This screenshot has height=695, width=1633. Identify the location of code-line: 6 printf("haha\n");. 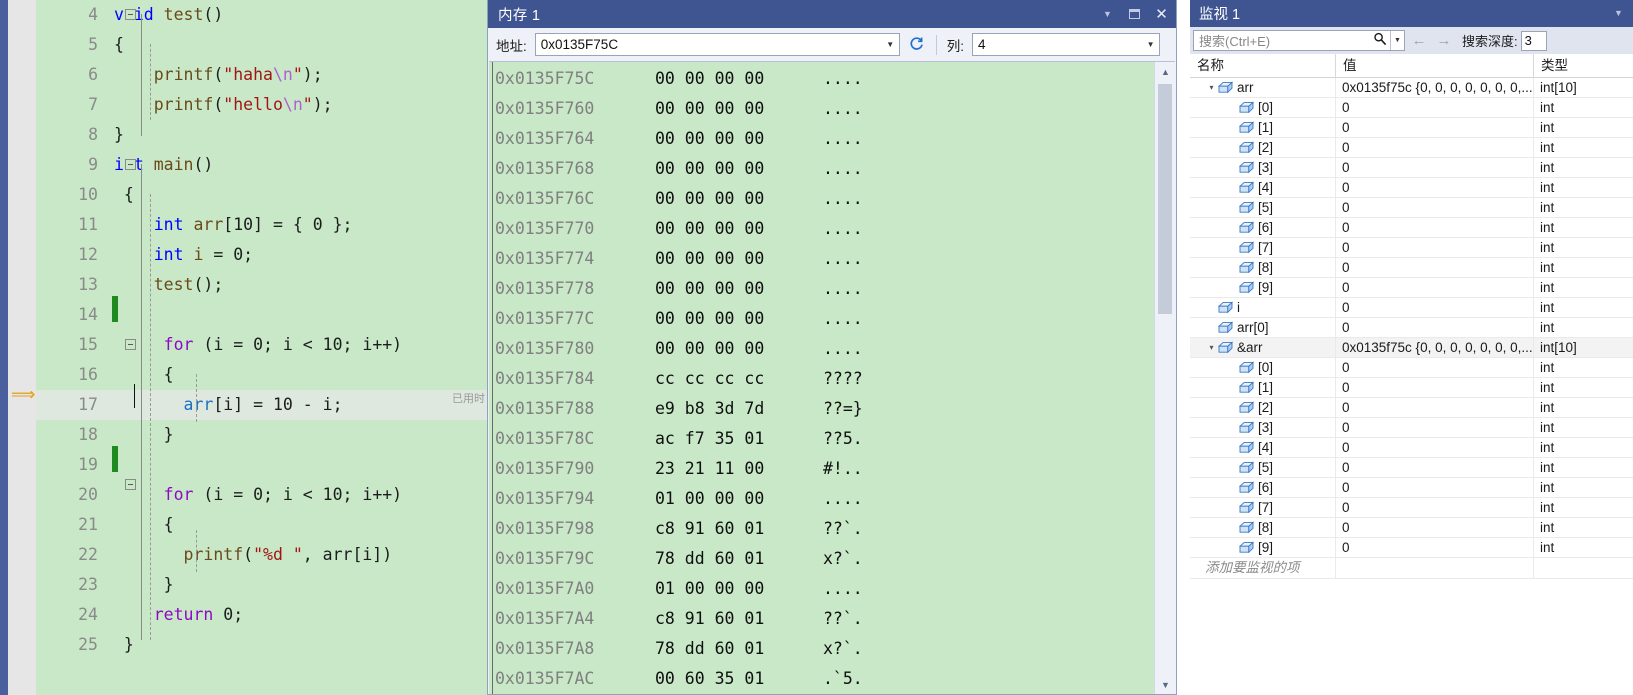
(263, 75).